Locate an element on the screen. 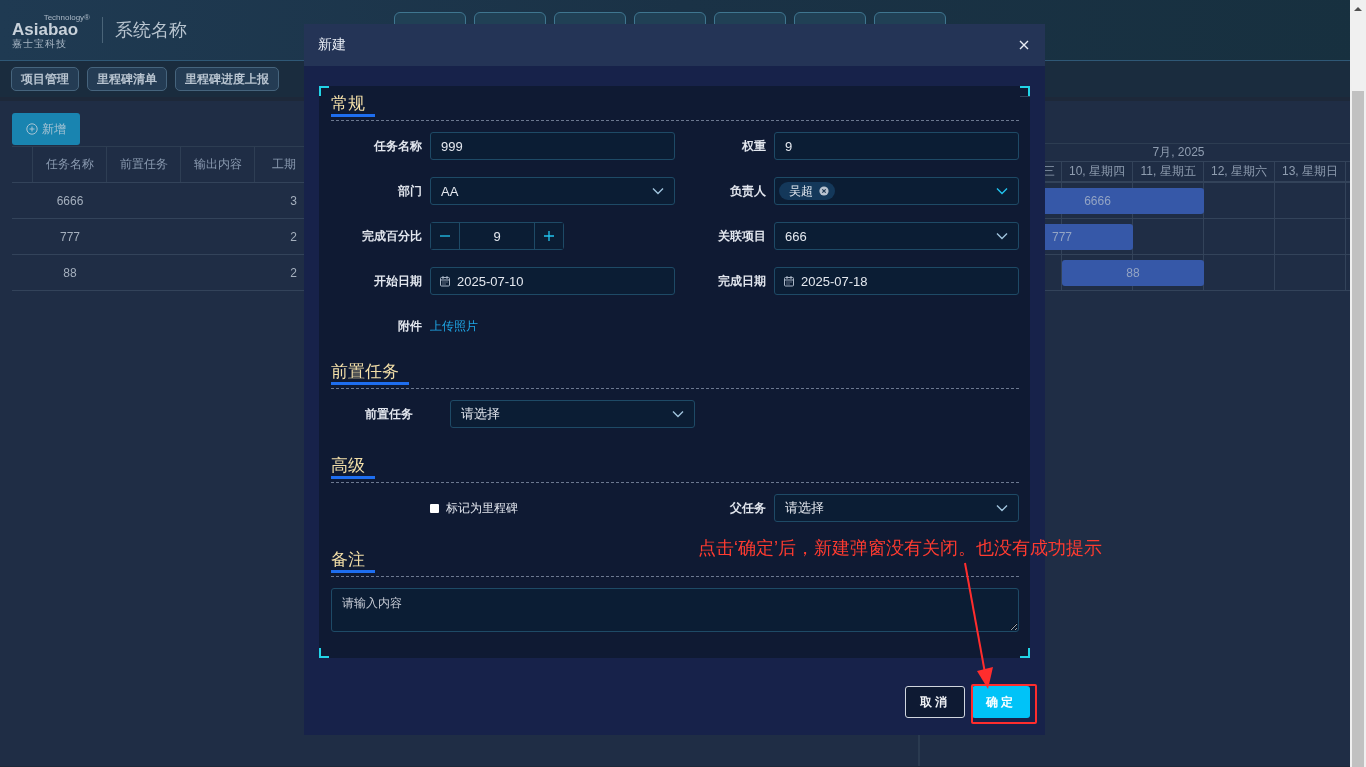 This screenshot has width=1366, height=767. field-label: 负责人 is located at coordinates (748, 191).